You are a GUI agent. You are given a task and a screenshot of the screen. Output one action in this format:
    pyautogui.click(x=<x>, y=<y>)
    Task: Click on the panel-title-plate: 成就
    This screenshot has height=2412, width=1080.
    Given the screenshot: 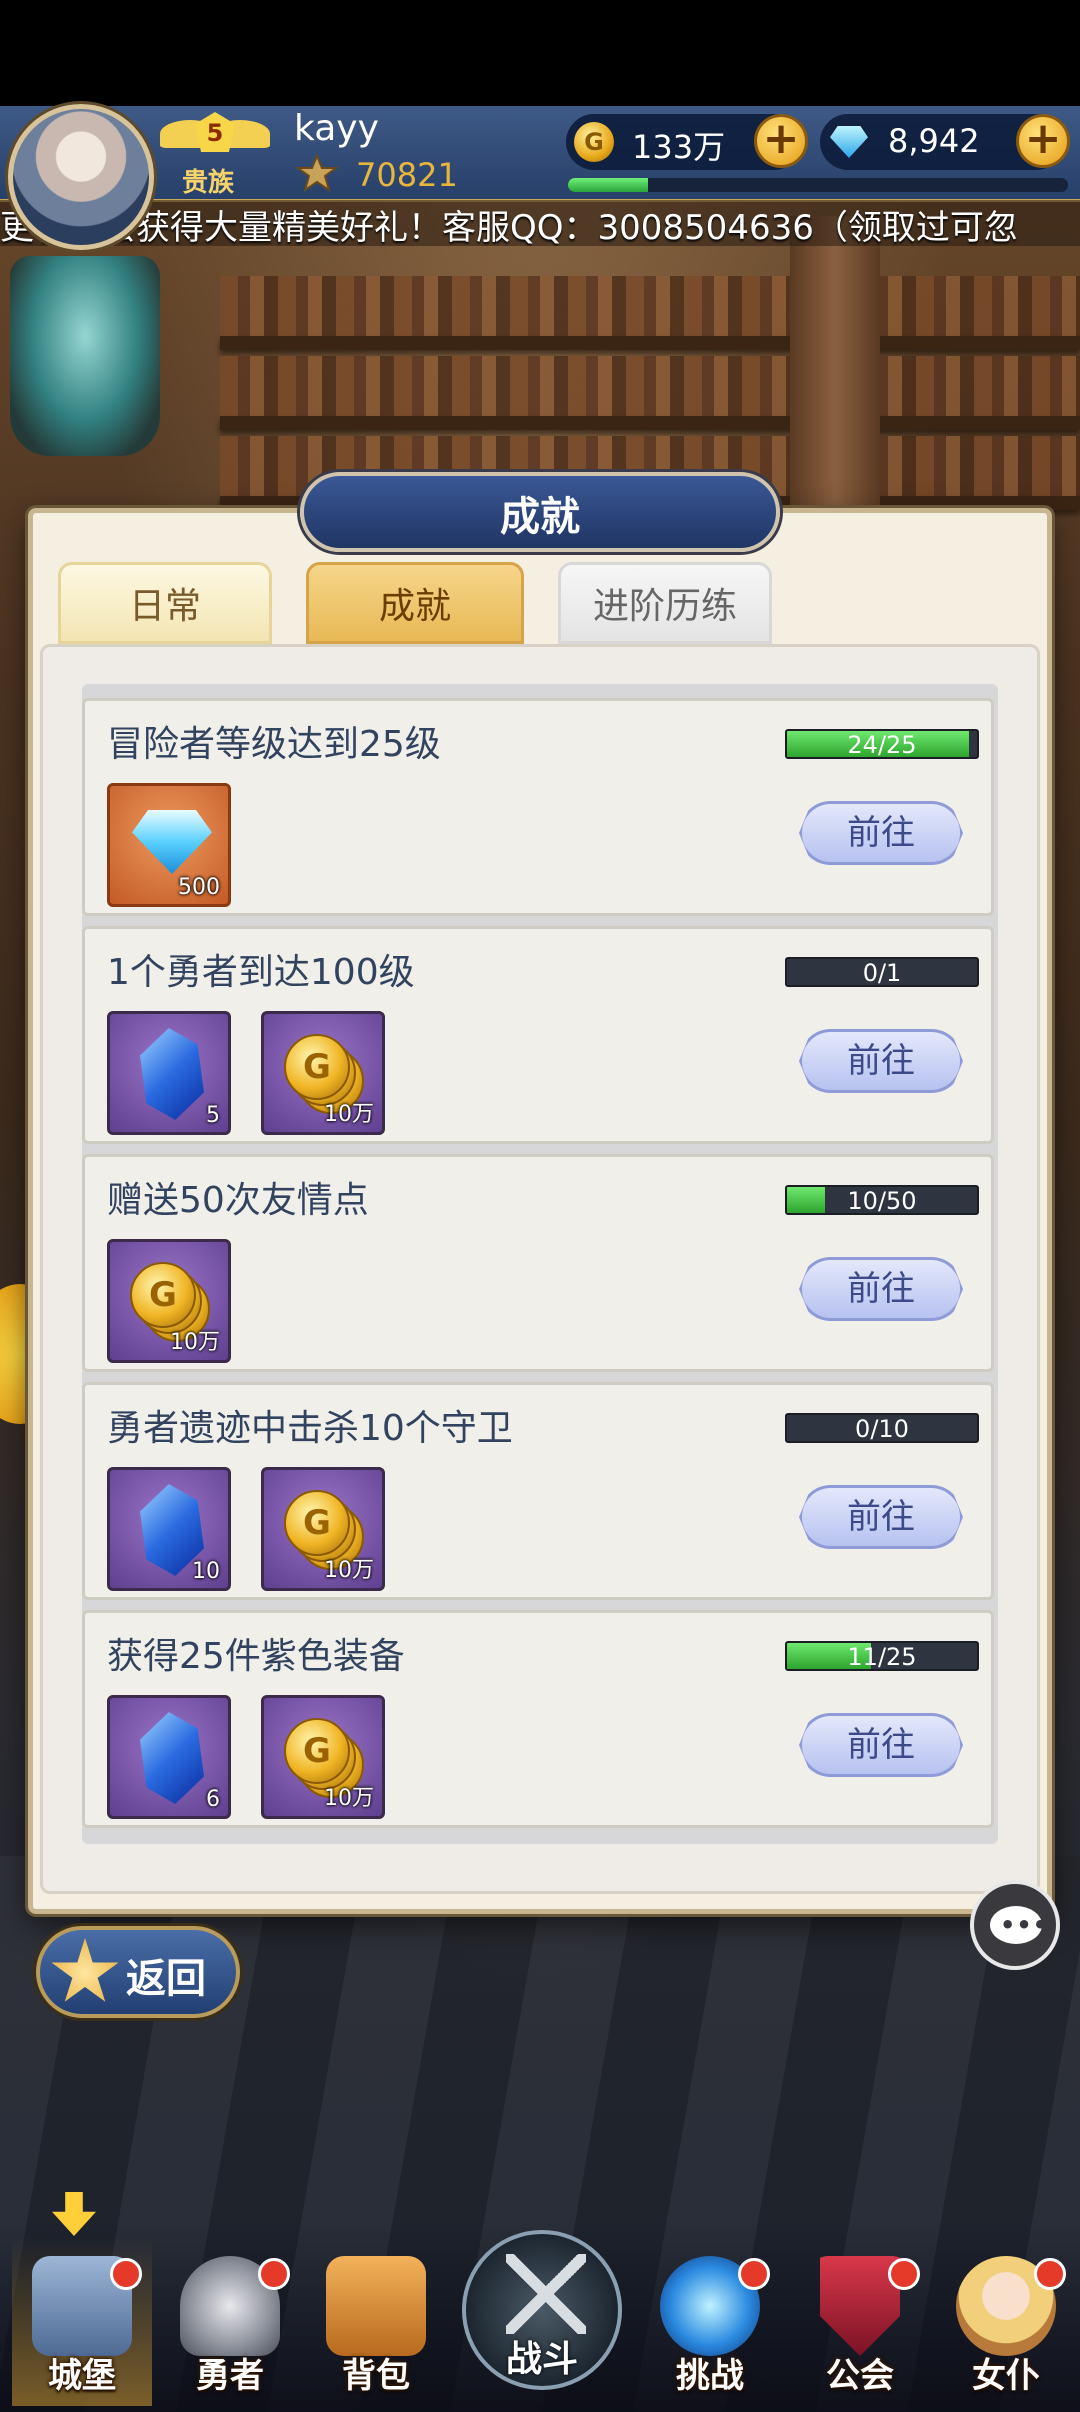 What is the action you would take?
    pyautogui.click(x=540, y=512)
    